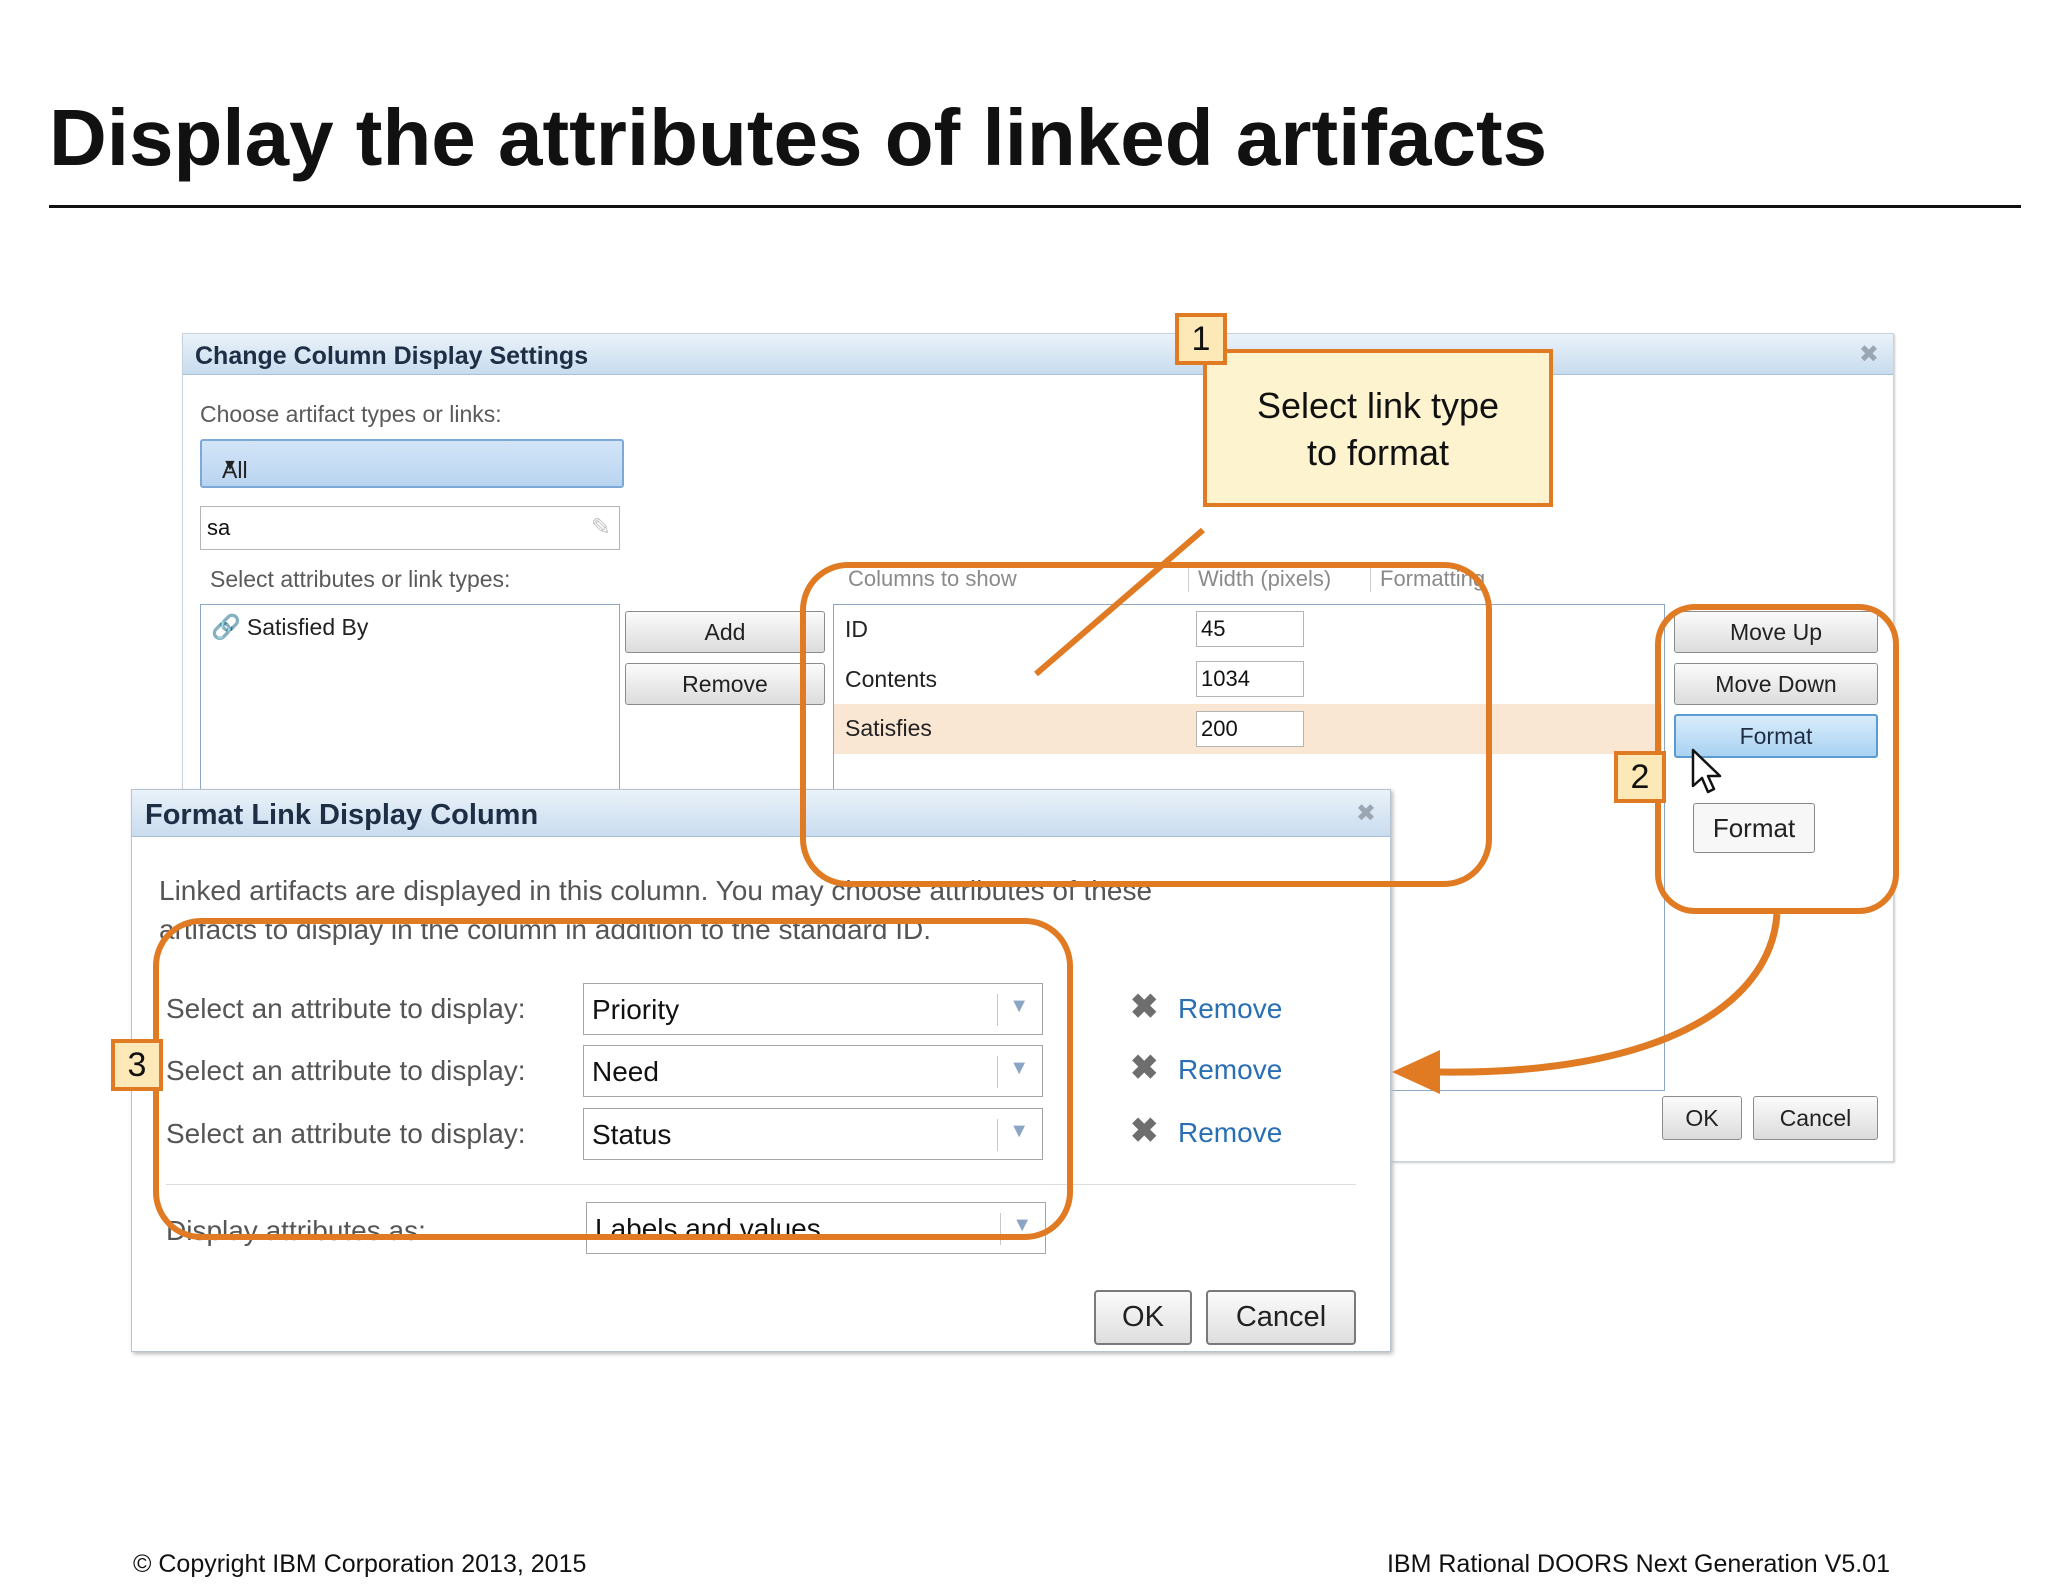 This screenshot has height=1584, width=2048. Describe the element at coordinates (137, 1065) in the screenshot. I see `step3-badge: 3` at that location.